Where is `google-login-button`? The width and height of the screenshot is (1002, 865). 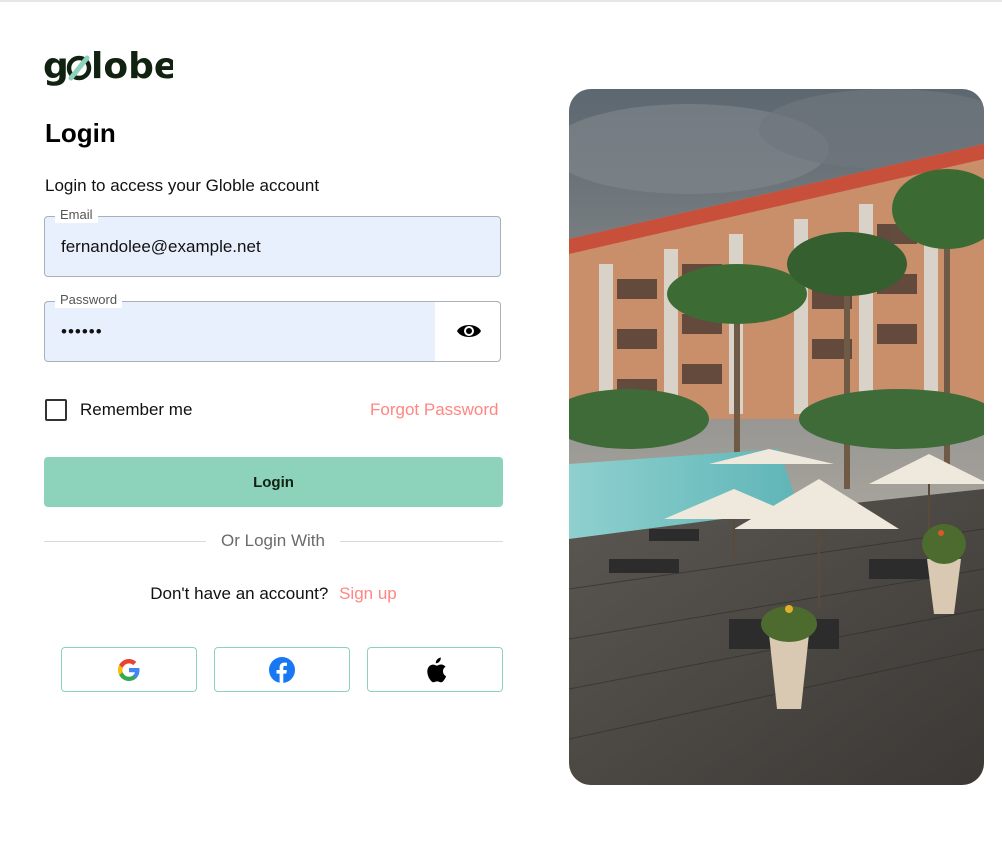
google-login-button is located at coordinates (129, 669).